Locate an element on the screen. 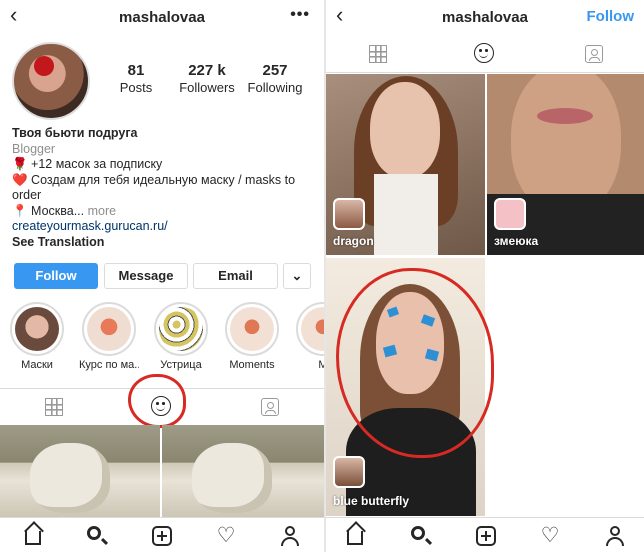 Image resolution: width=644 pixels, height=552 pixels. top-bar: ‹ mashalovaa Follow is located at coordinates (485, 17).